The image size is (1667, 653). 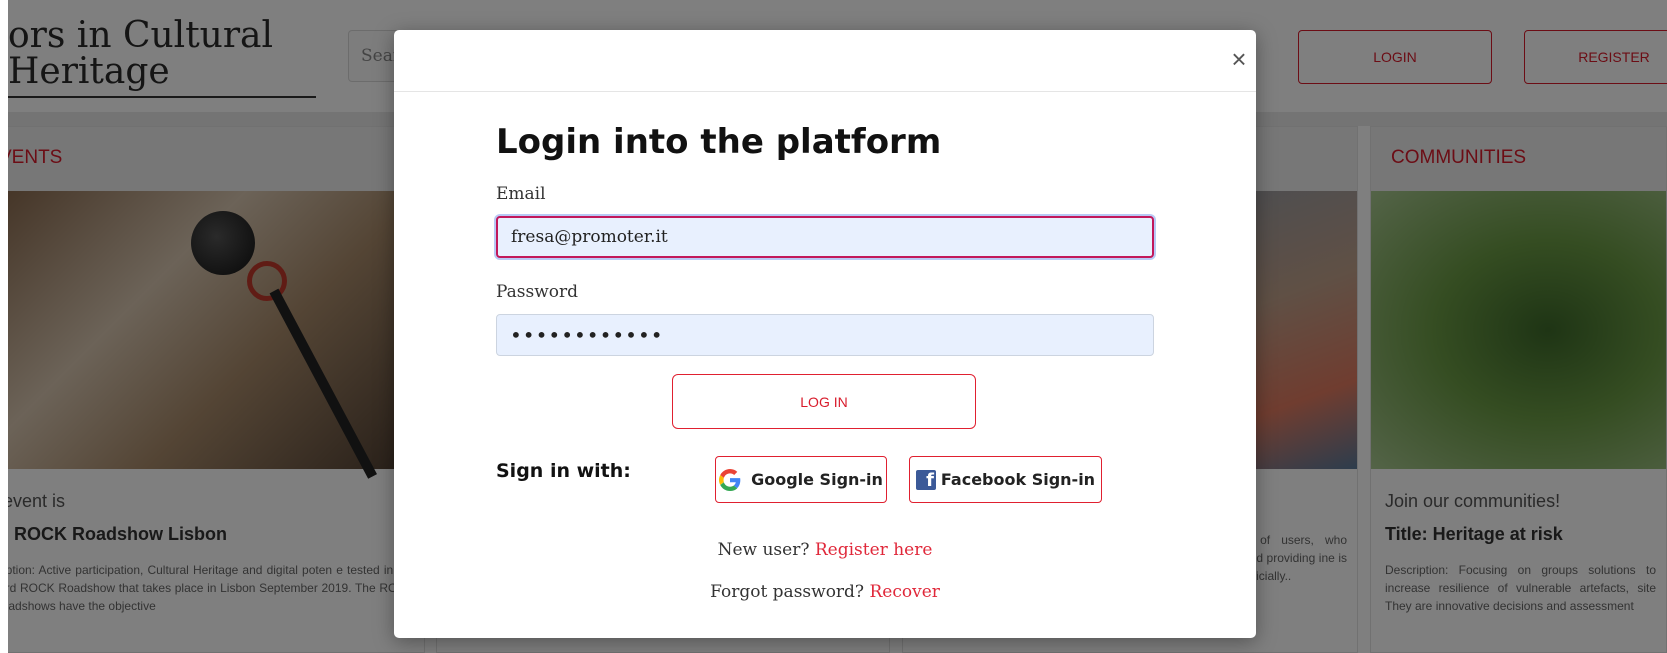 I want to click on forgot-password-text: Forgot password?, so click(x=787, y=592).